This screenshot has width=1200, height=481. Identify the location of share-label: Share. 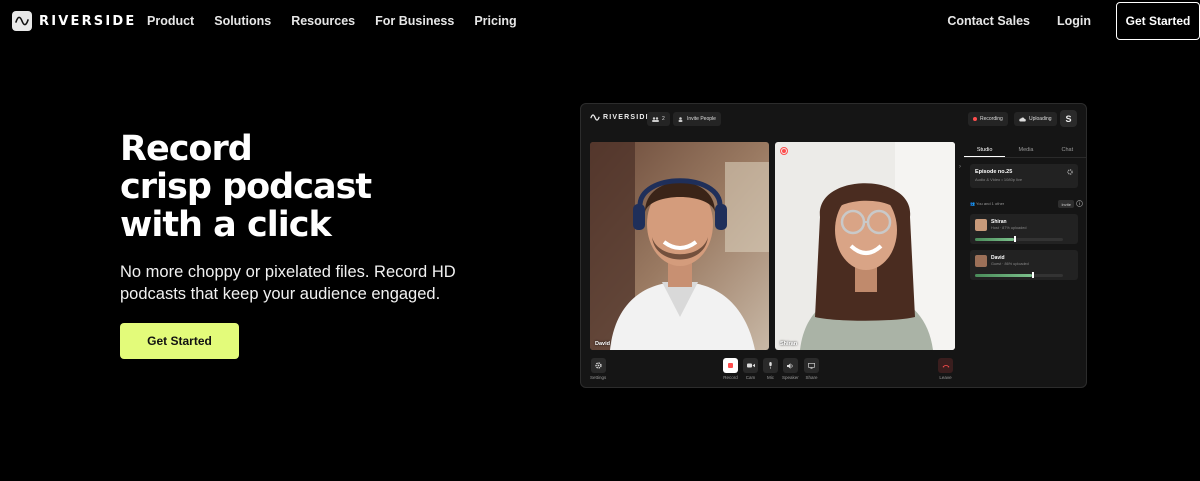
(811, 377).